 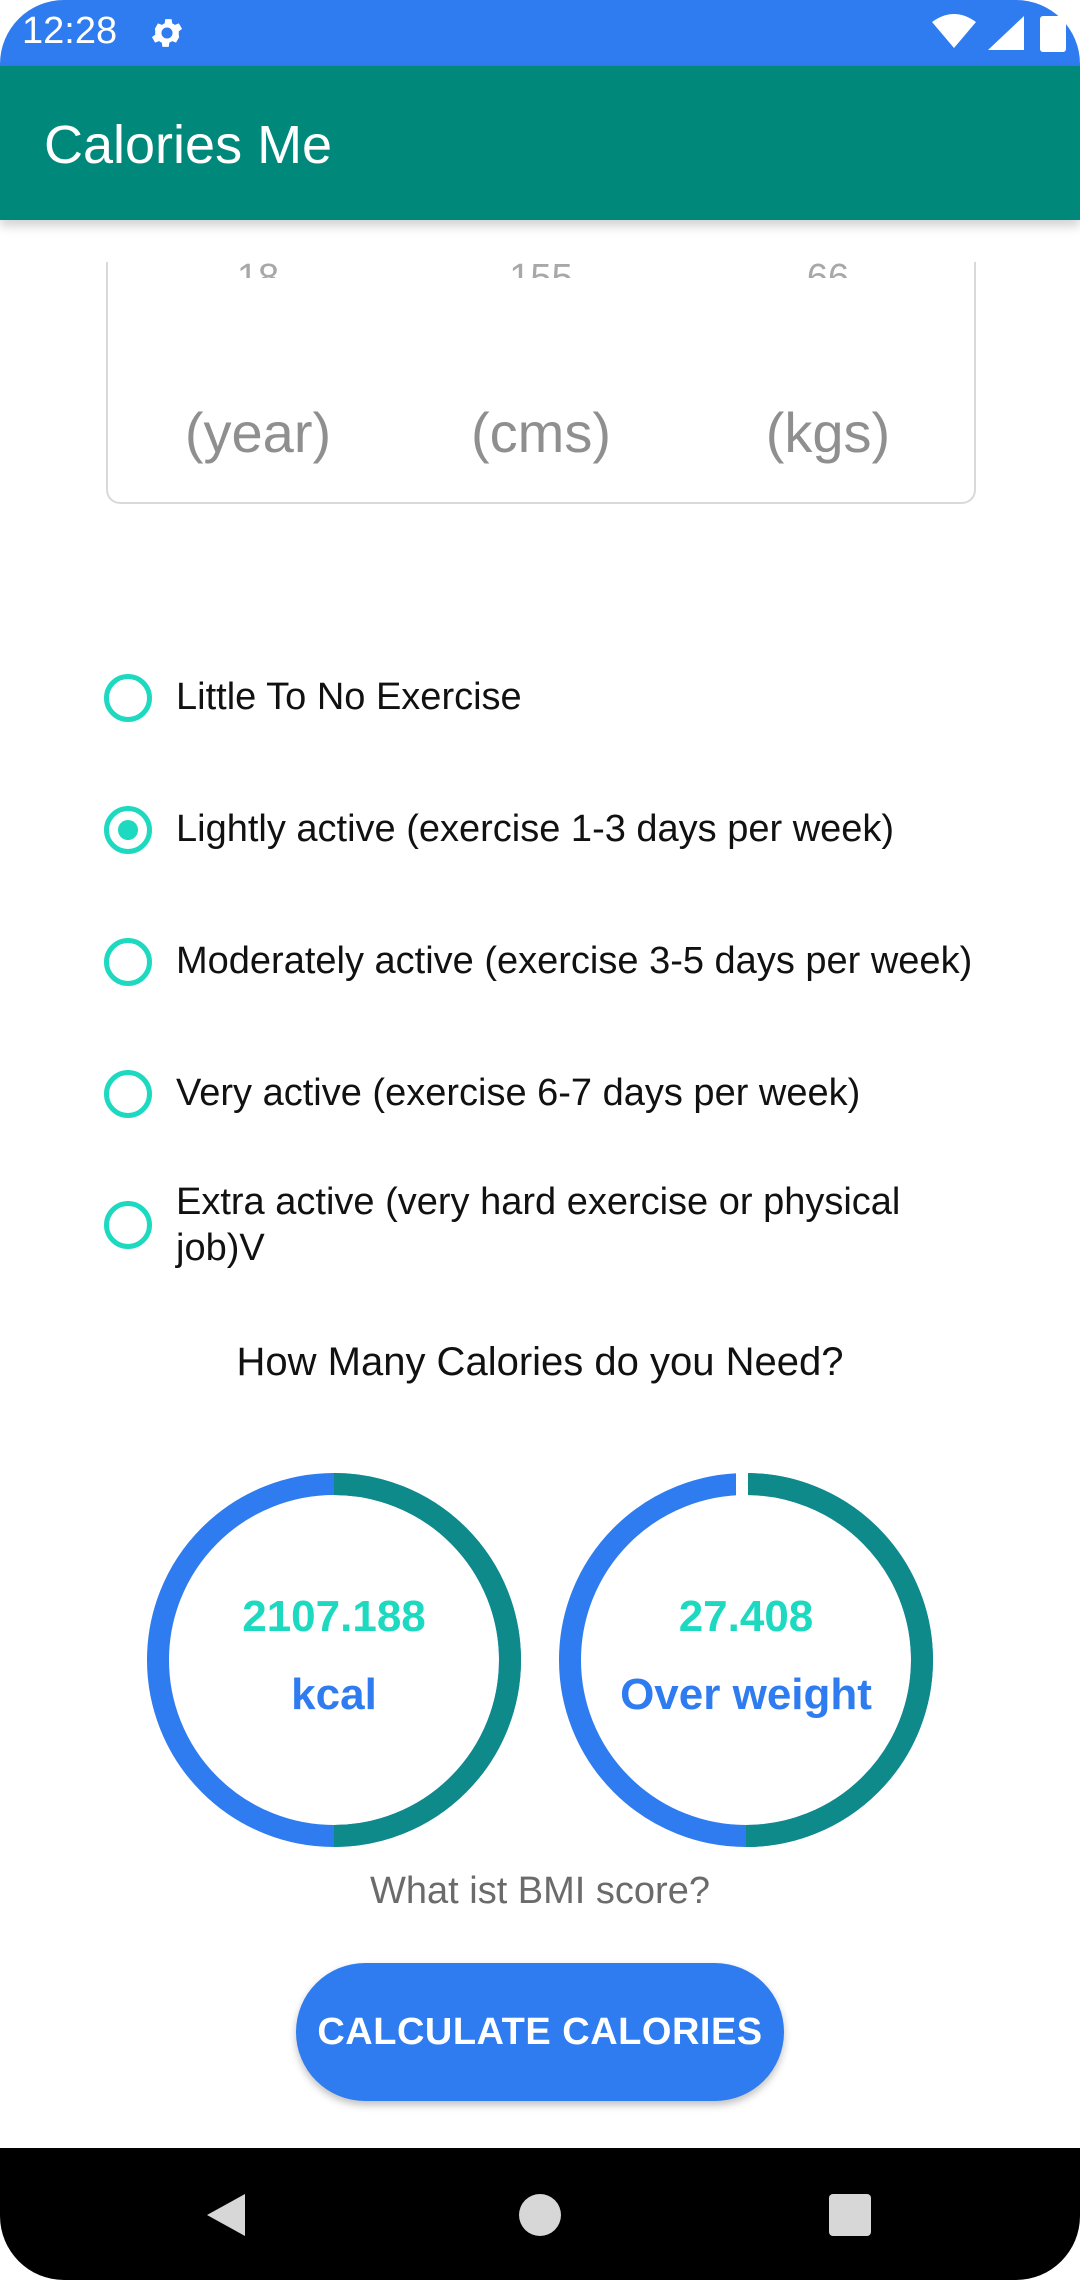 What do you see at coordinates (540, 143) in the screenshot?
I see `app-bar: Calories Me` at bounding box center [540, 143].